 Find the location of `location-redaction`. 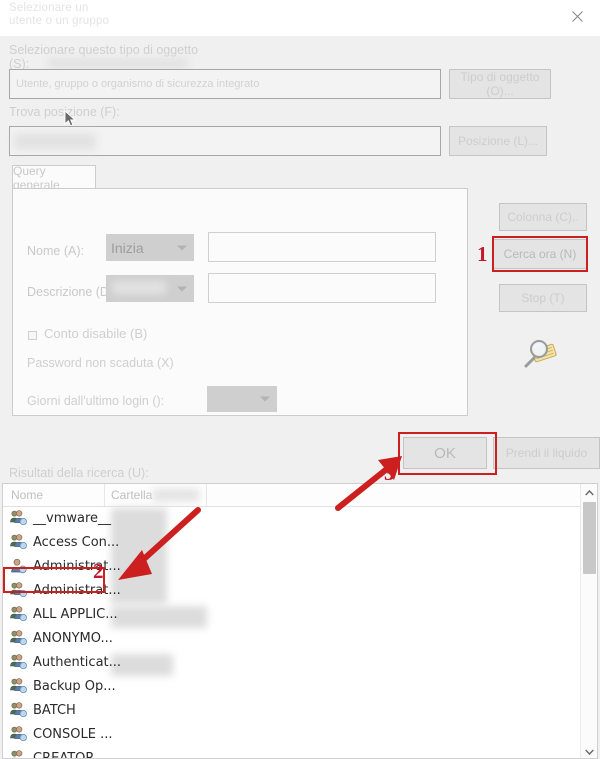

location-redaction is located at coordinates (55, 141).